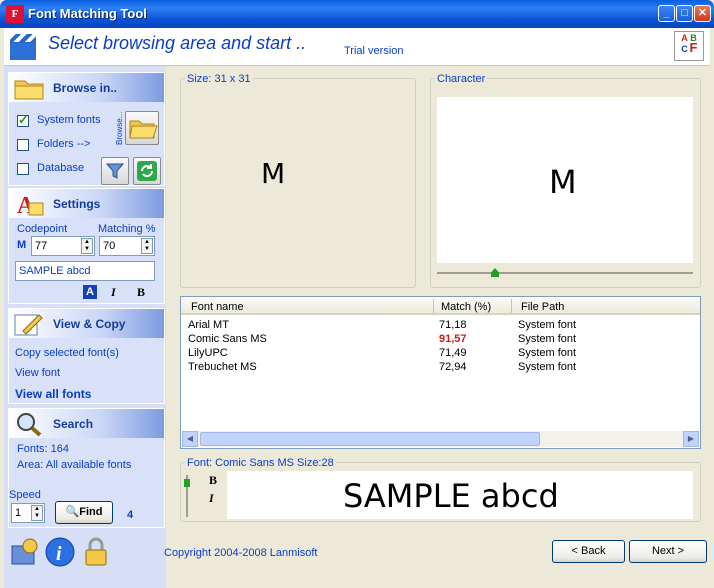  What do you see at coordinates (684, 13) in the screenshot?
I see `maximize-button: □` at bounding box center [684, 13].